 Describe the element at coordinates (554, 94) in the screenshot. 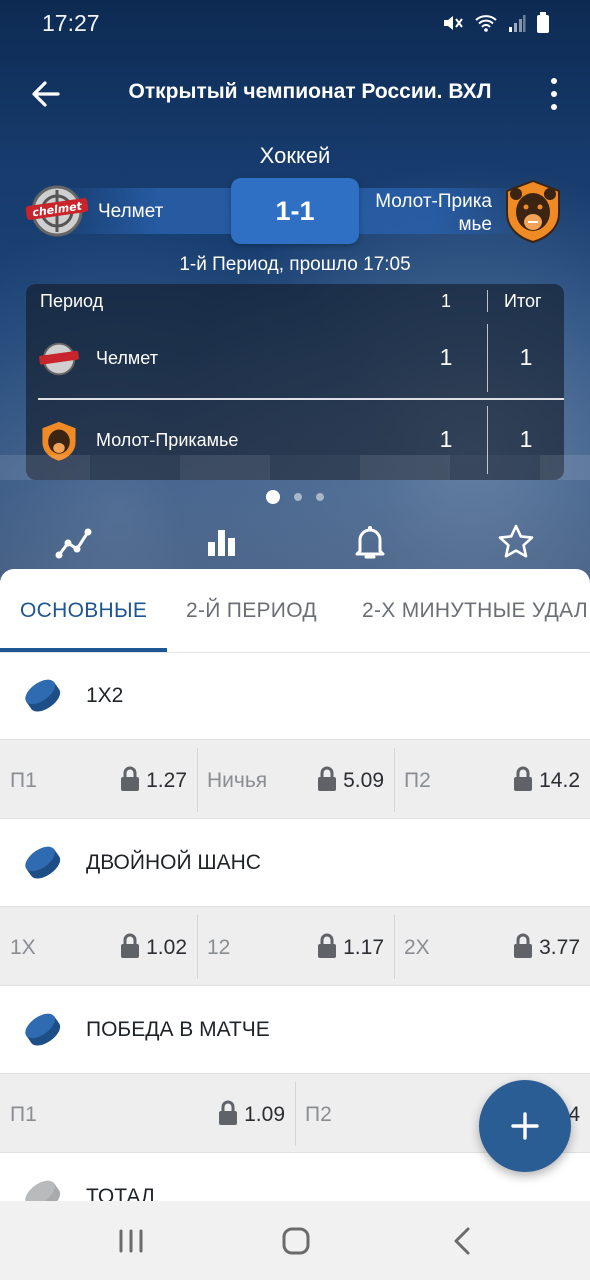

I see `more-menu-button` at that location.